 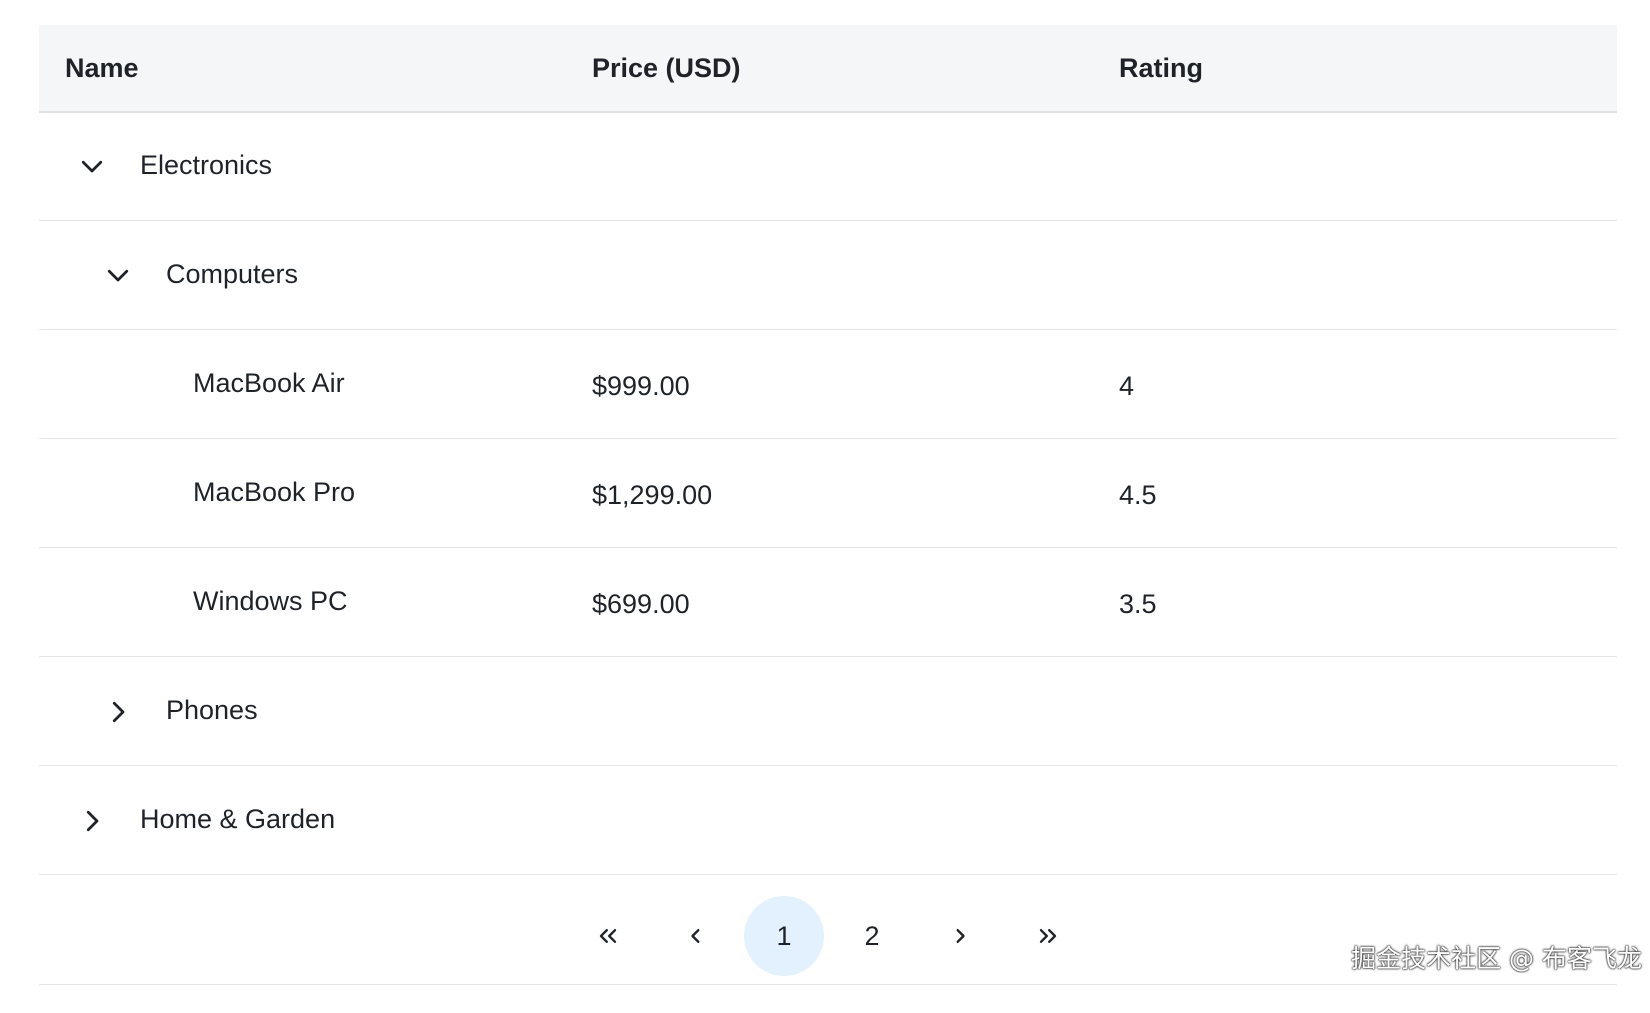 I want to click on row-name: Computers, so click(x=232, y=274).